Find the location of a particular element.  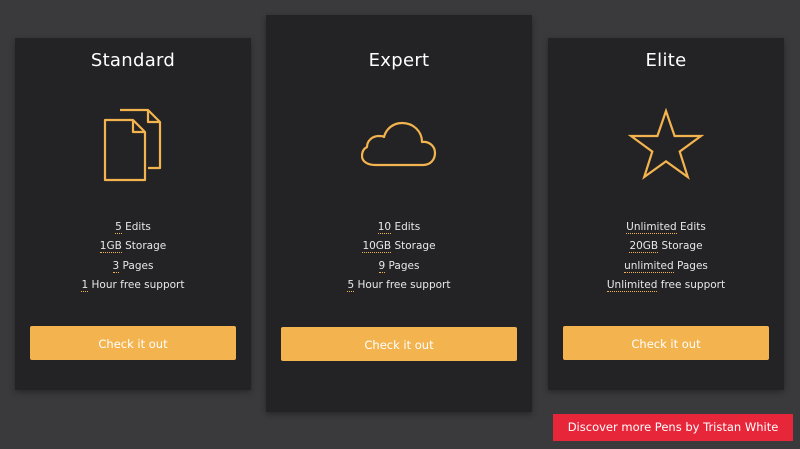

feature-value: 20GB is located at coordinates (644, 247).